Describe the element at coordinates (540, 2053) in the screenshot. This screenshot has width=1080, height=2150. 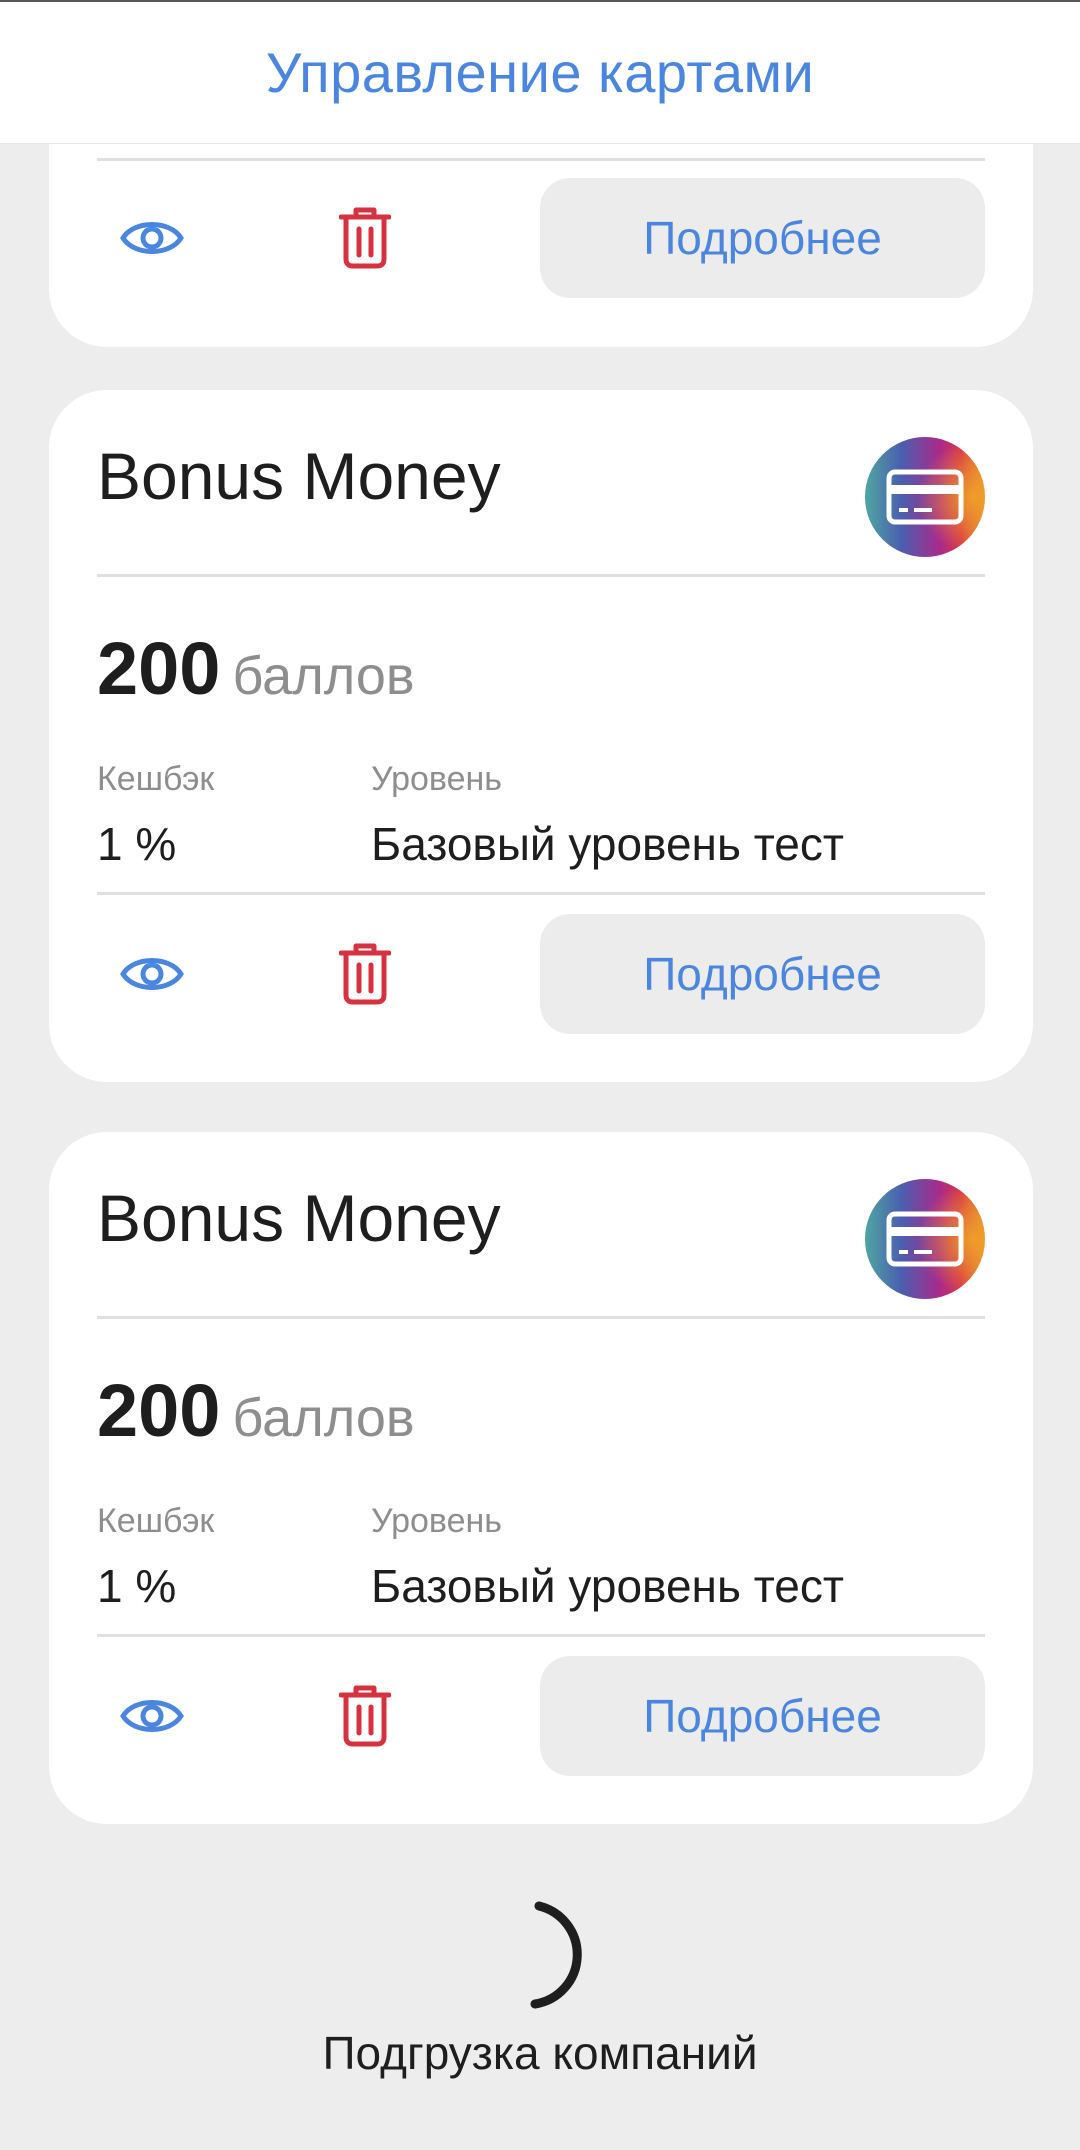
I see `loading-text: Подгрузка компаний` at that location.